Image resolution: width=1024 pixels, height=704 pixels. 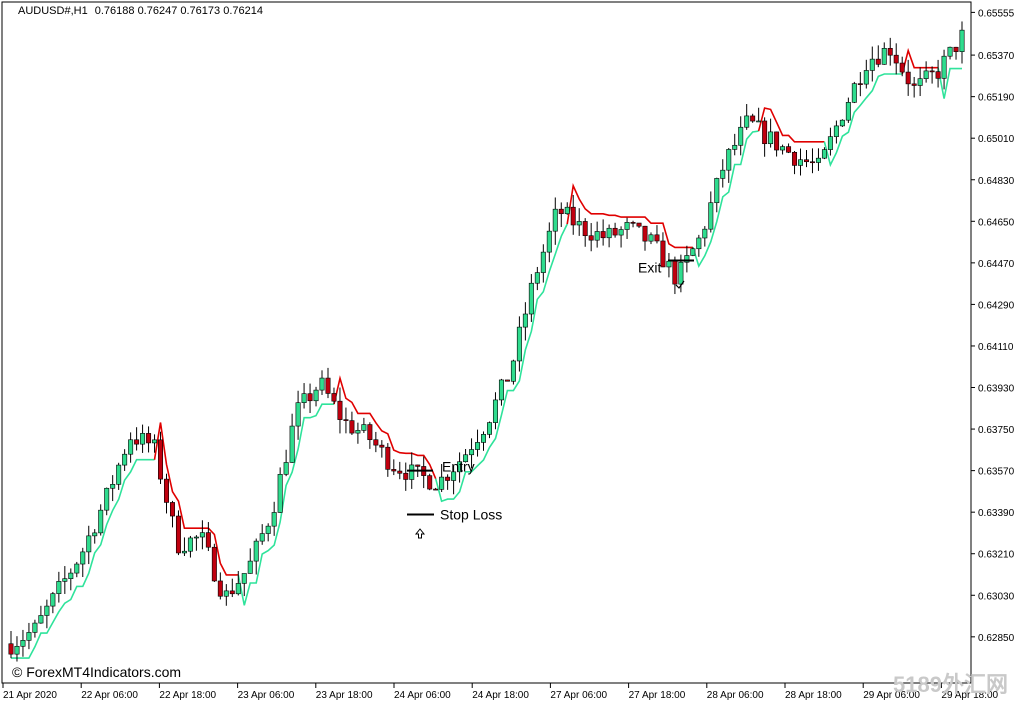 What do you see at coordinates (500, 695) in the screenshot?
I see `x-tick-label: 24 Apr 18:00` at bounding box center [500, 695].